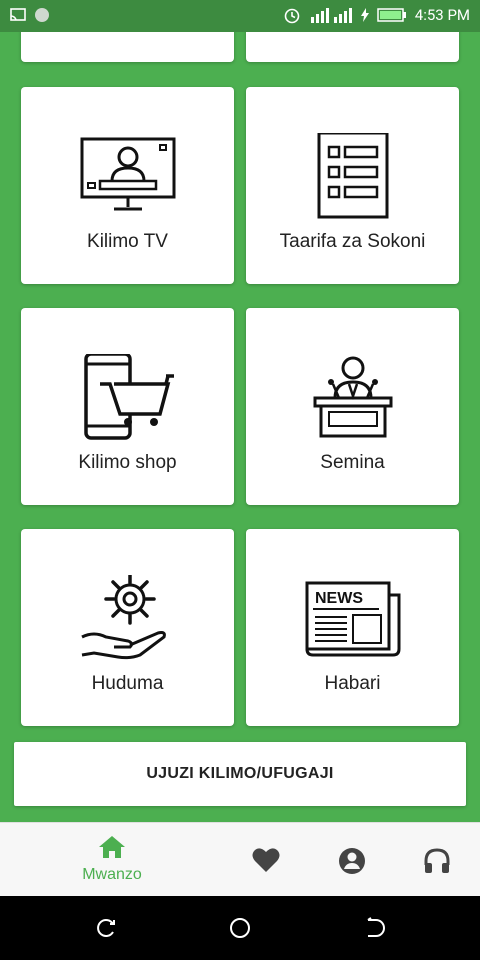 The width and height of the screenshot is (480, 960). I want to click on tile-semina: Semina, so click(352, 406).